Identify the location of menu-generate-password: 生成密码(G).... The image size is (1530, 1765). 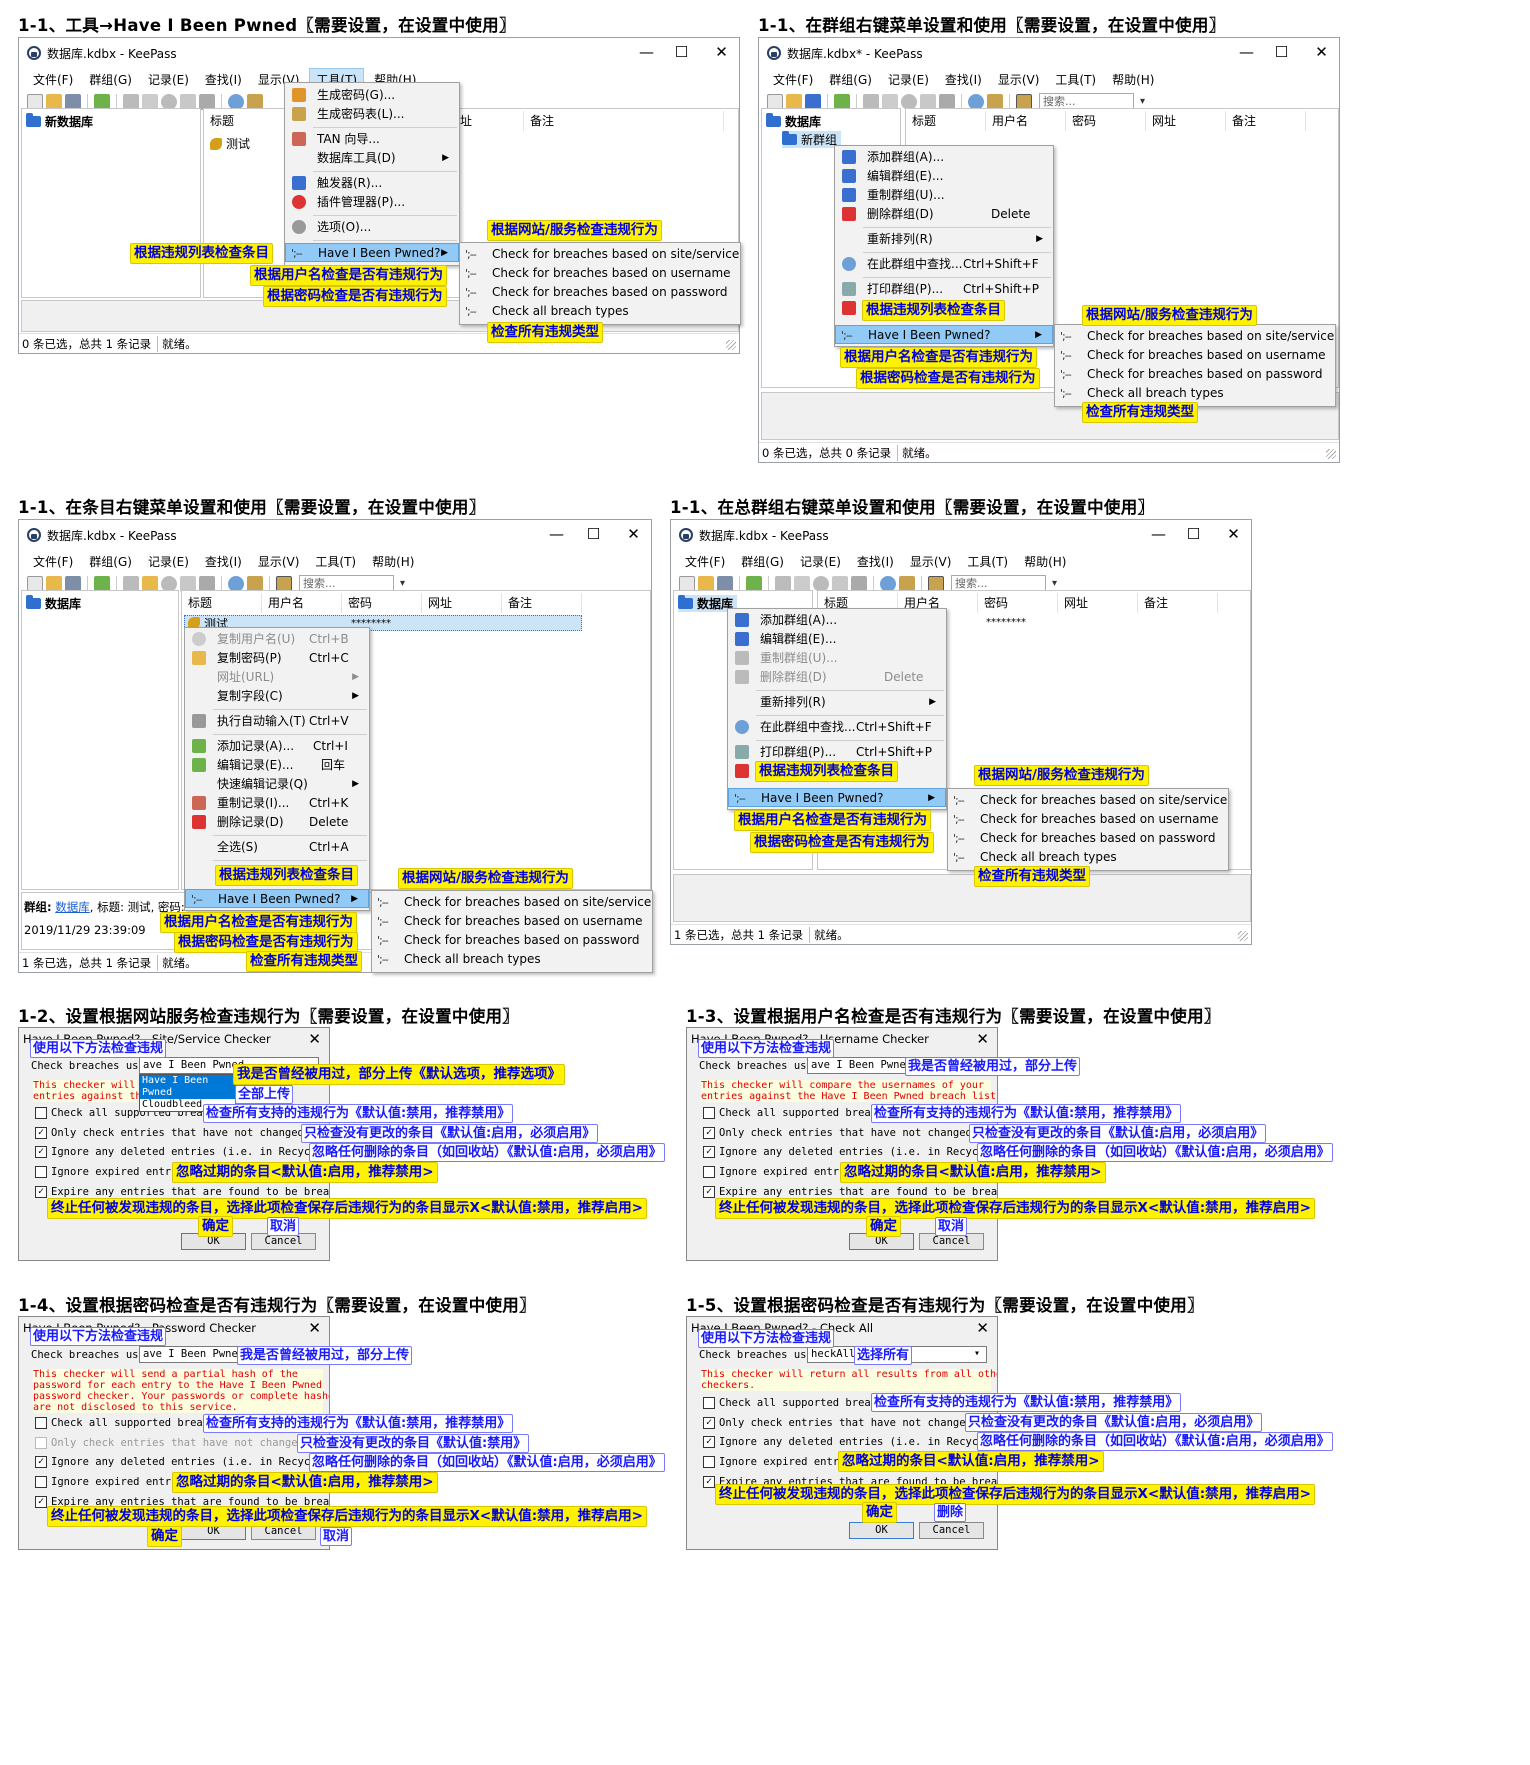
(372, 95).